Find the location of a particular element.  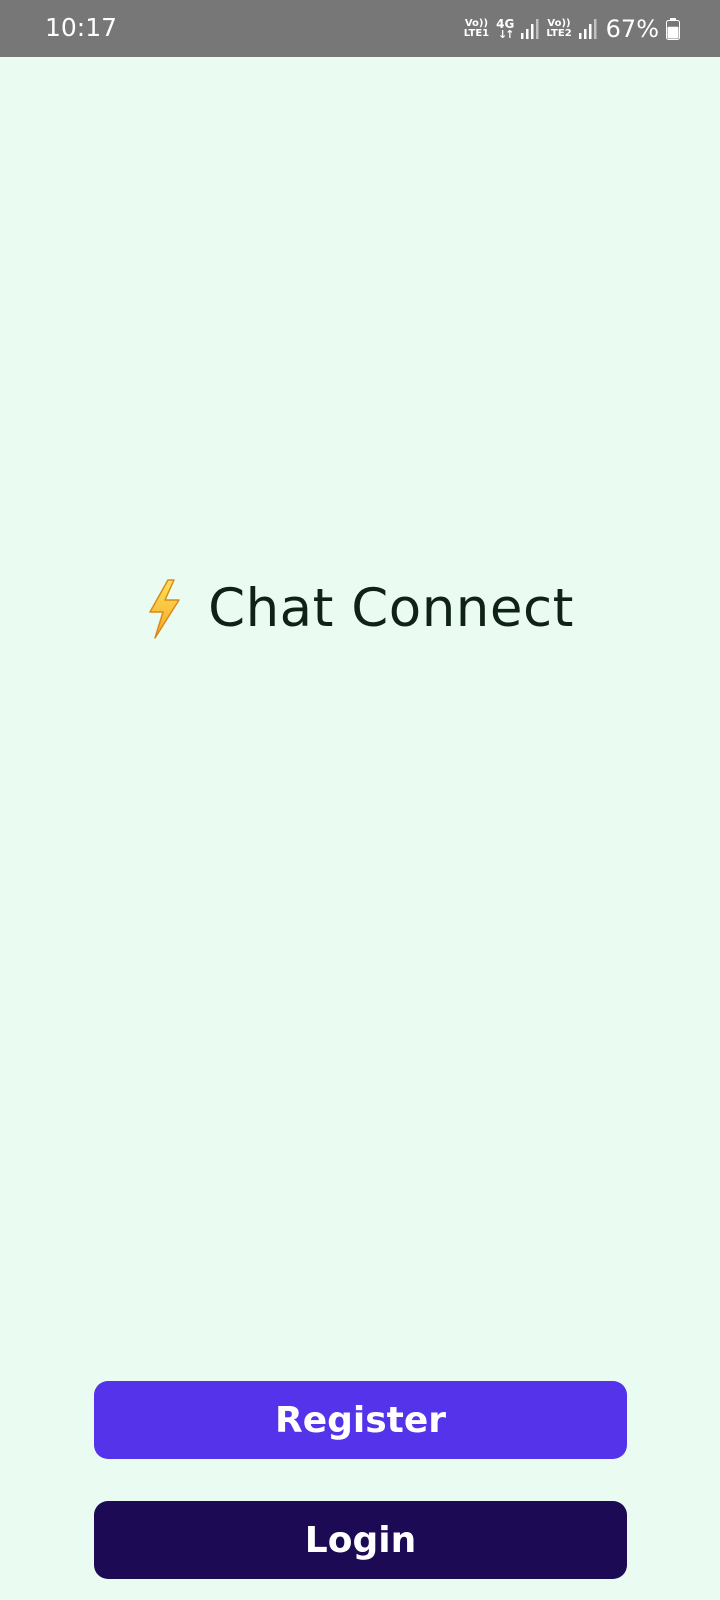

sim2-volte-indicator: Vo)) LTE2 is located at coordinates (558, 29).